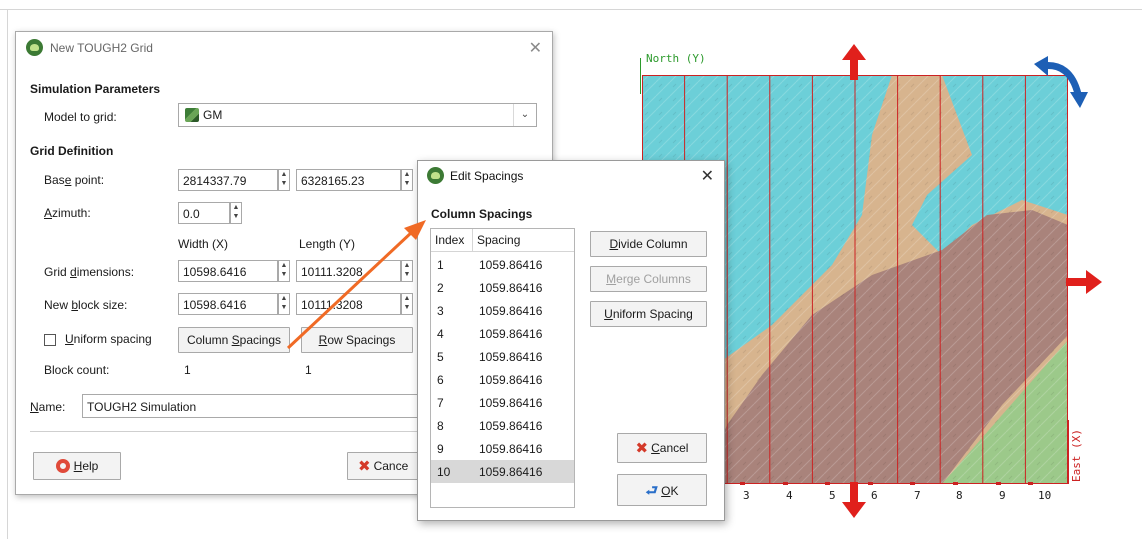 This screenshot has width=1142, height=542. Describe the element at coordinates (502, 333) in the screenshot. I see `table-row: 4 1059.86416` at that location.